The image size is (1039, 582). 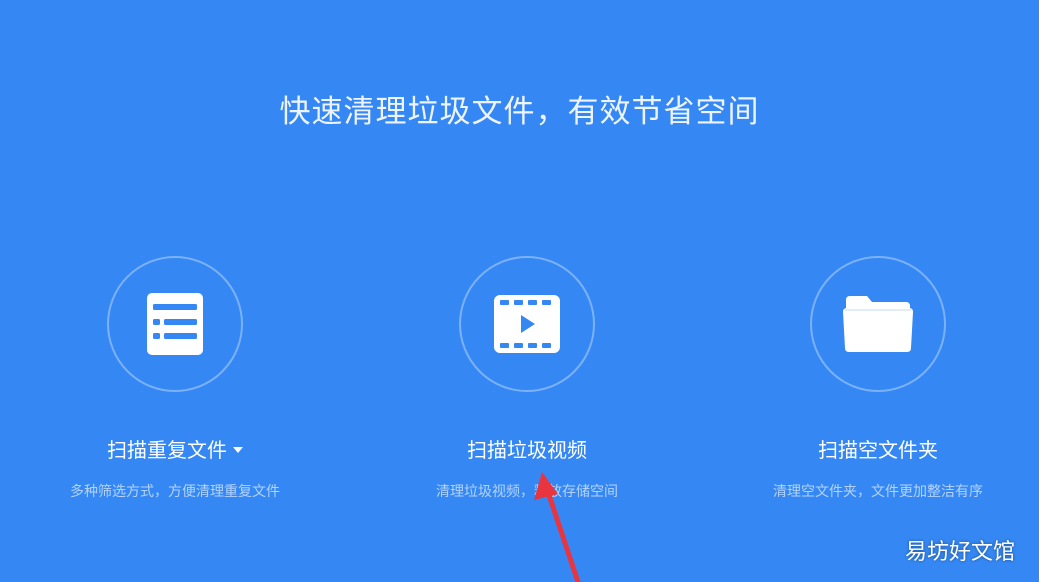 I want to click on scan-duplicate-files-button, so click(x=175, y=324).